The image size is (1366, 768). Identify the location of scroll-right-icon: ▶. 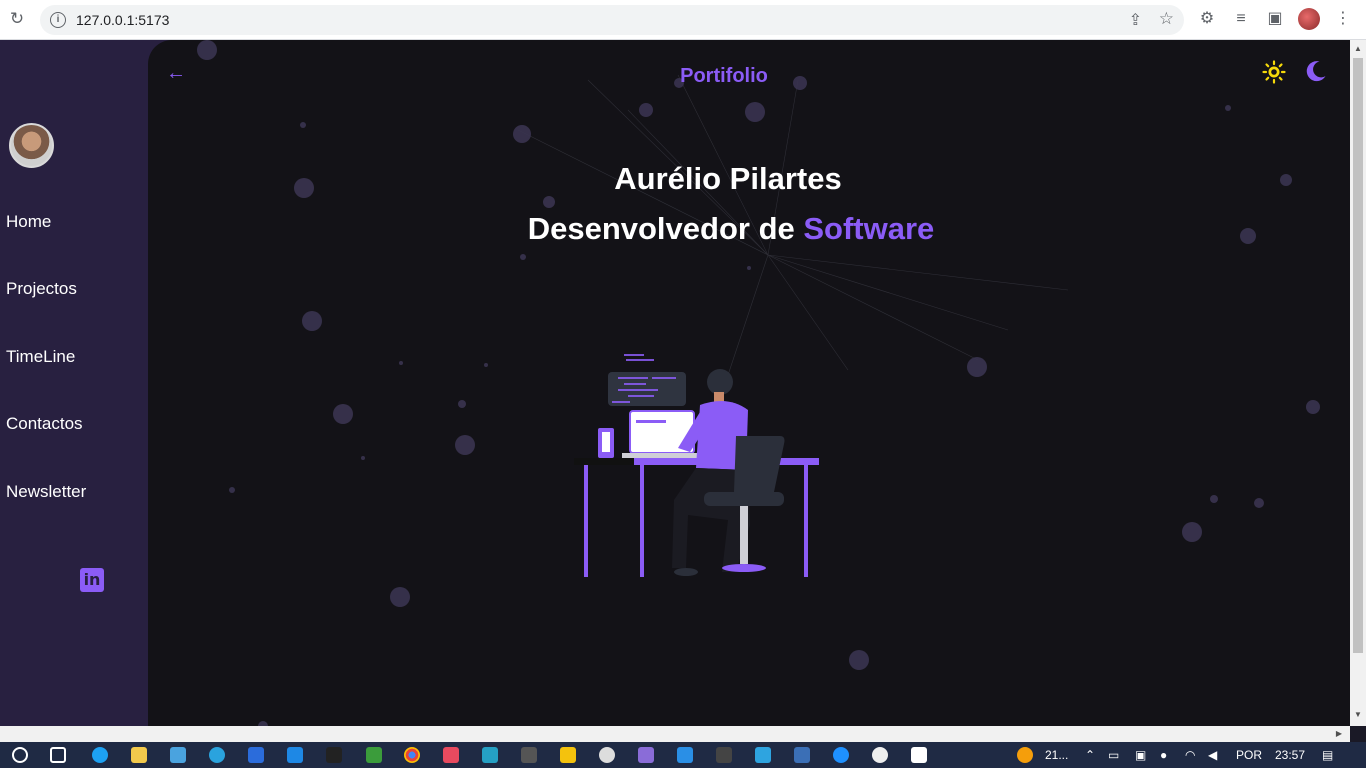
(1339, 733).